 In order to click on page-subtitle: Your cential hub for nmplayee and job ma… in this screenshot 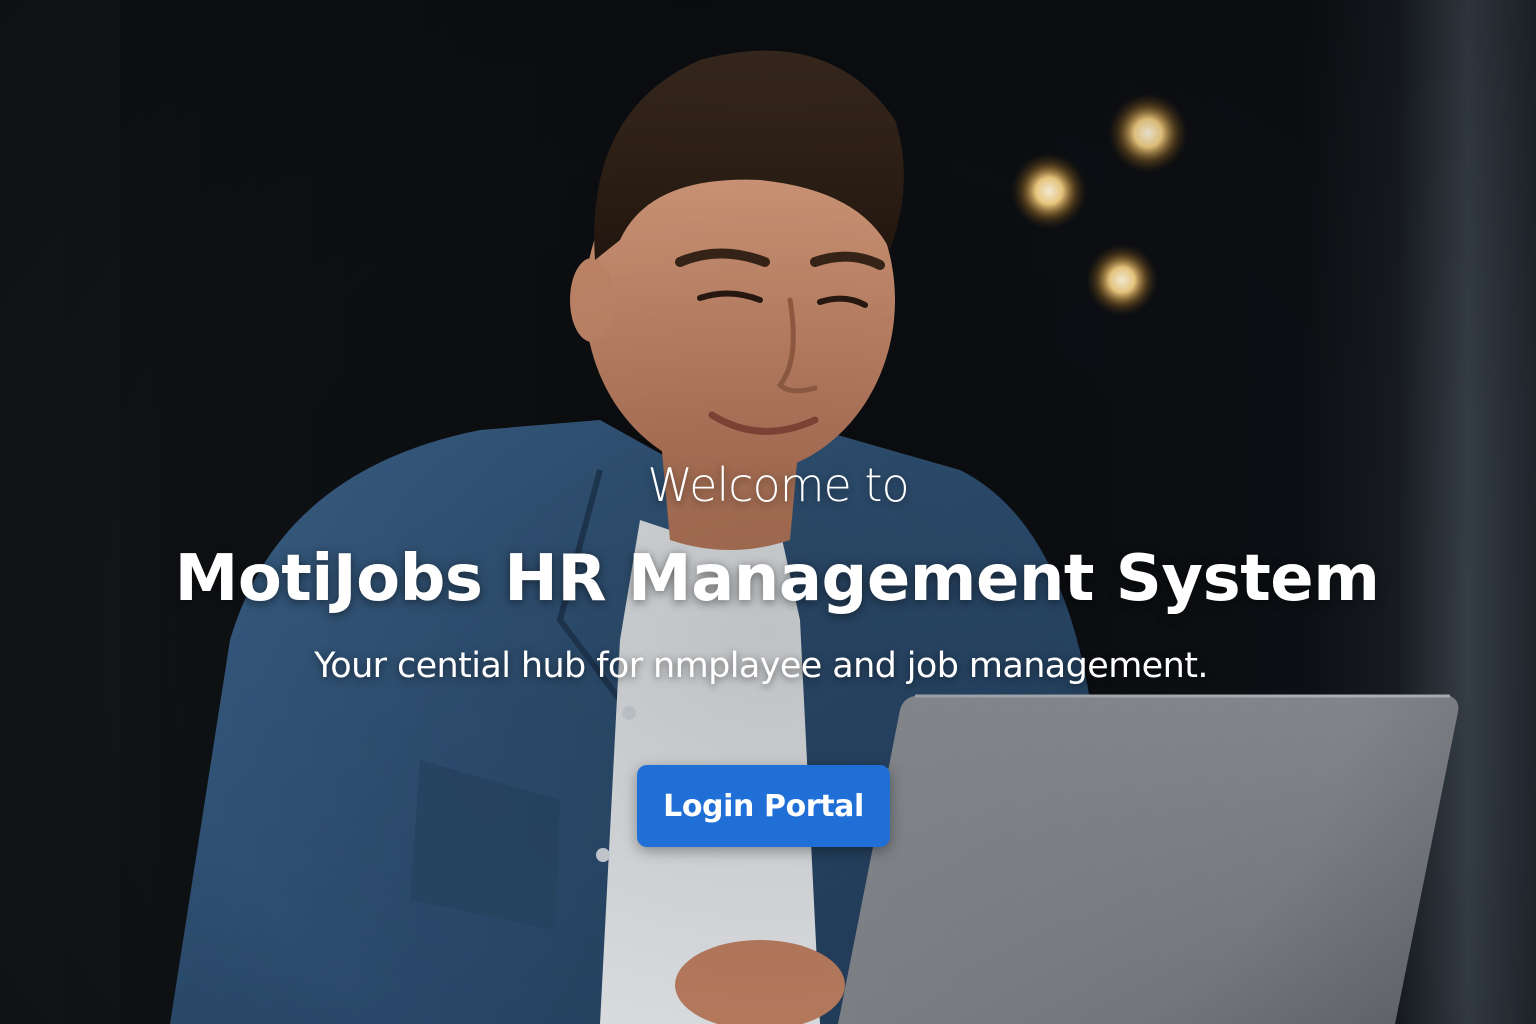, I will do `click(761, 666)`.